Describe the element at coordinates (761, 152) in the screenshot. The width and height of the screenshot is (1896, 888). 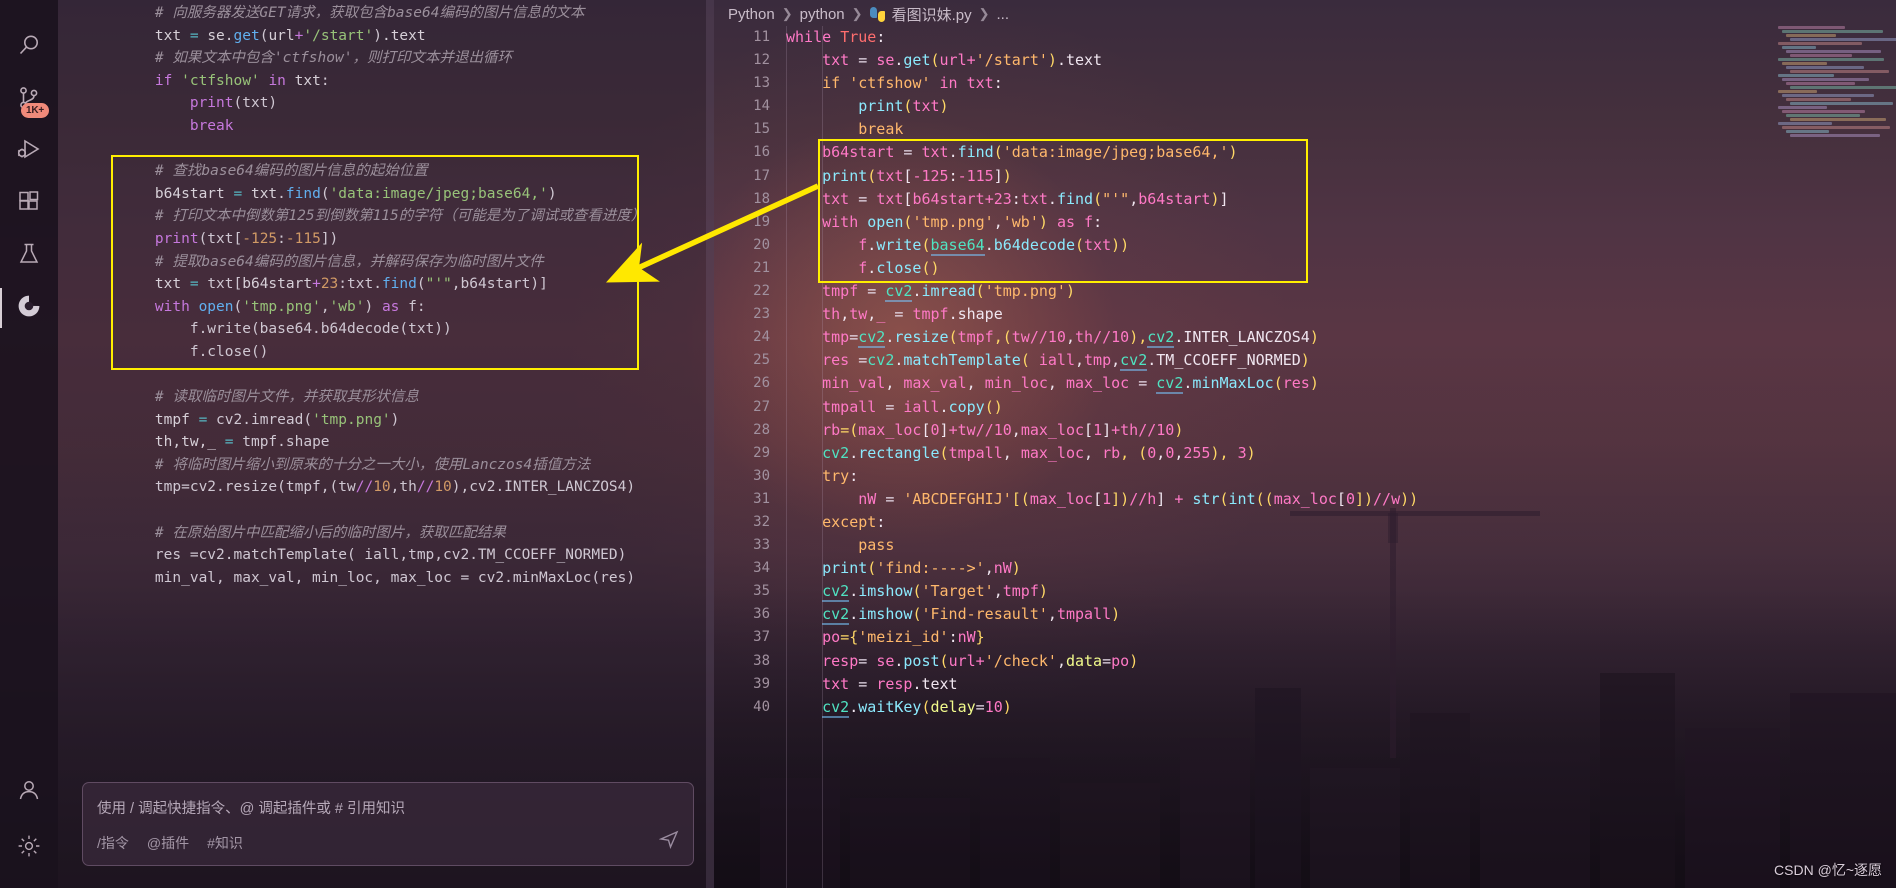
I see `line-number: 16` at that location.